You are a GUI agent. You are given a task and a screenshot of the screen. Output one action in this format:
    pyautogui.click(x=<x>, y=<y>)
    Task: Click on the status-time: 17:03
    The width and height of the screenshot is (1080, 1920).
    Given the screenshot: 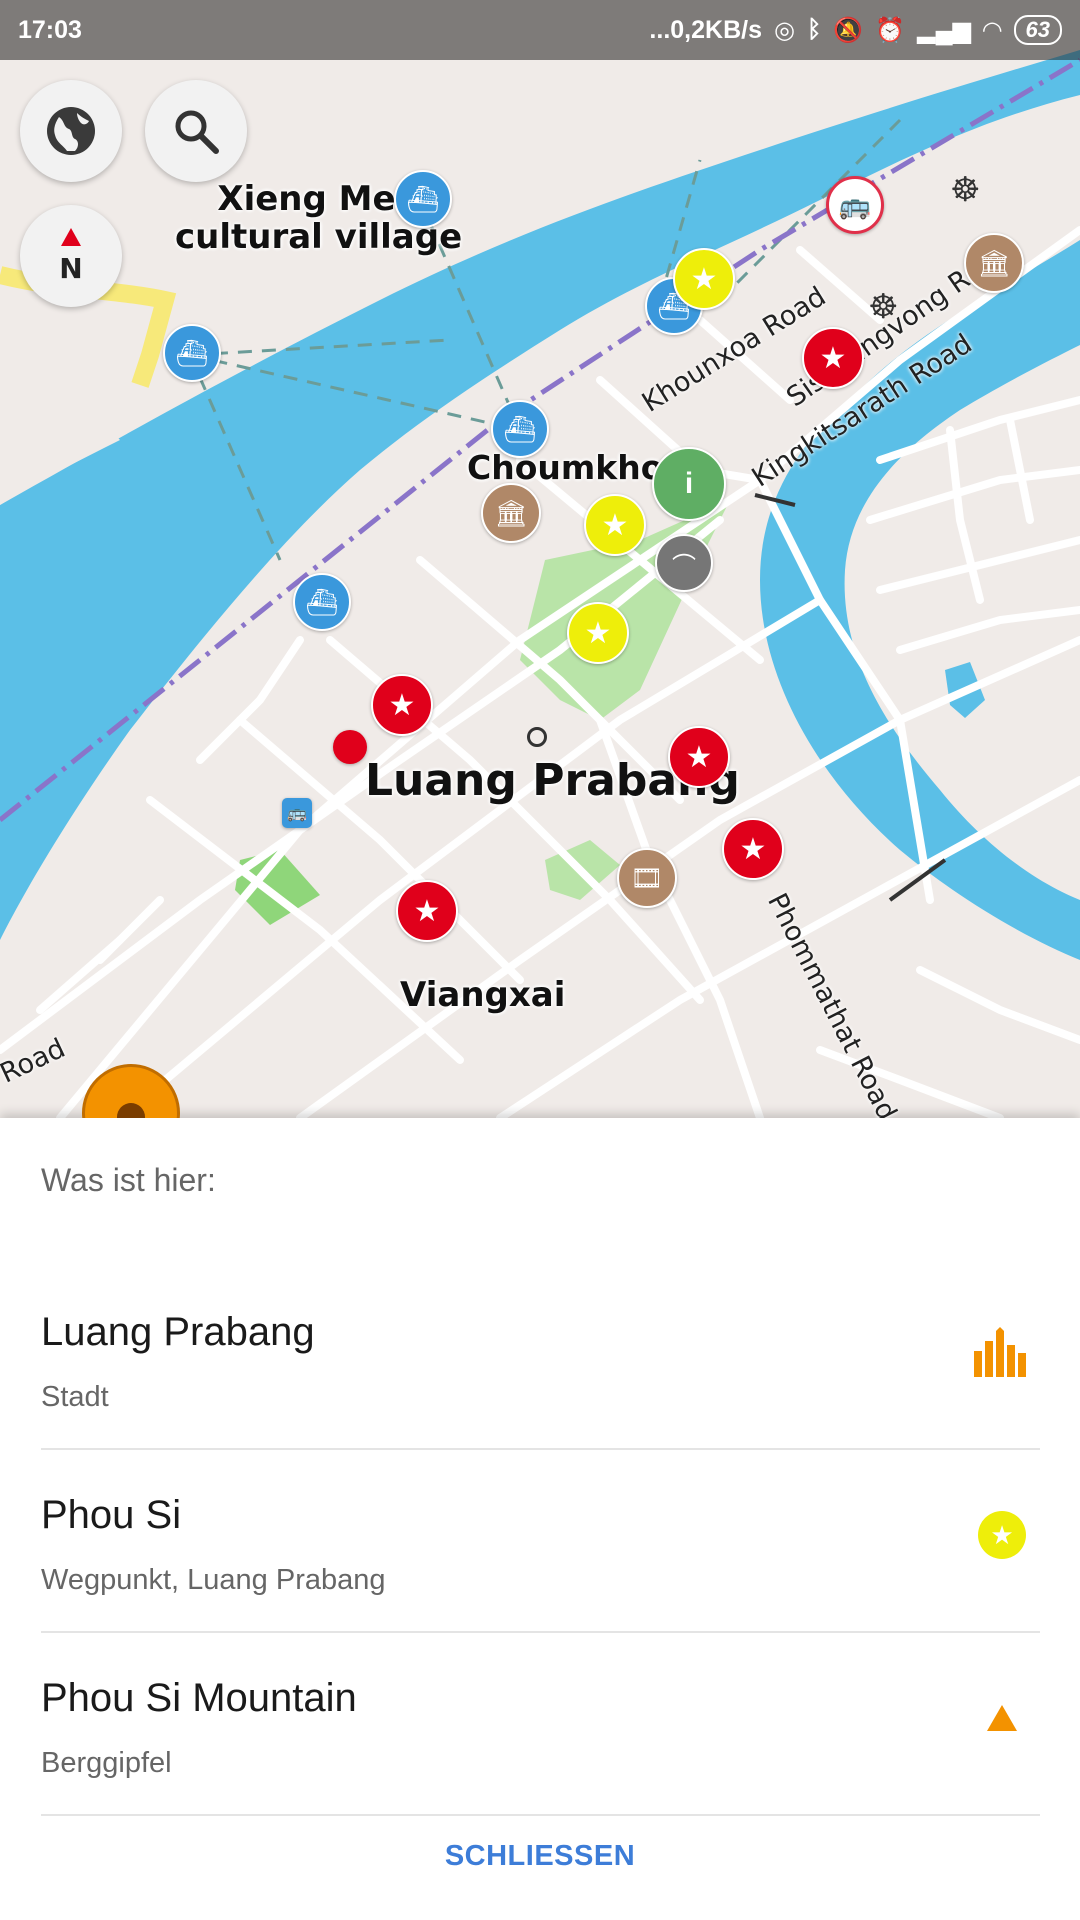 What is the action you would take?
    pyautogui.click(x=50, y=29)
    